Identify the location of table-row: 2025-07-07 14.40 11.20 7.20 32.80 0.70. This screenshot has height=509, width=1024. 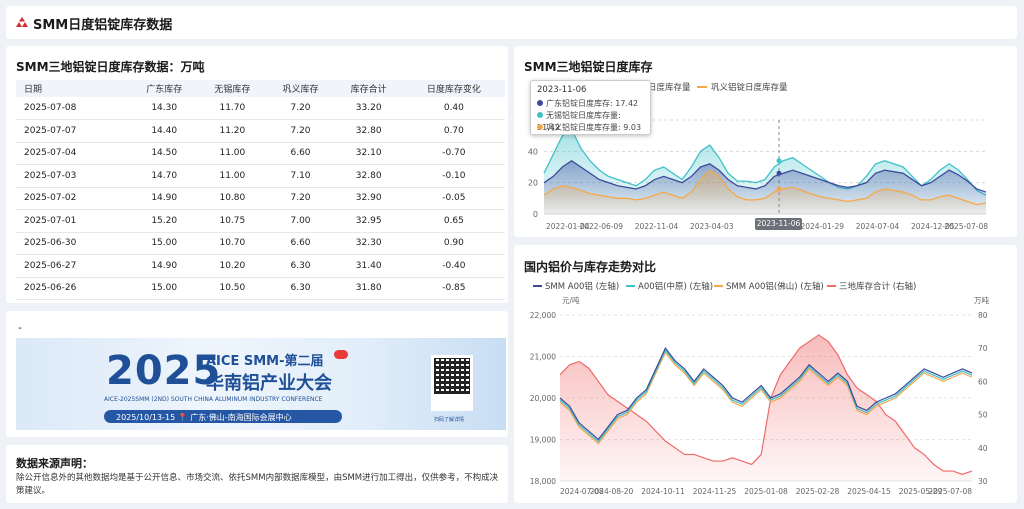
(260, 131).